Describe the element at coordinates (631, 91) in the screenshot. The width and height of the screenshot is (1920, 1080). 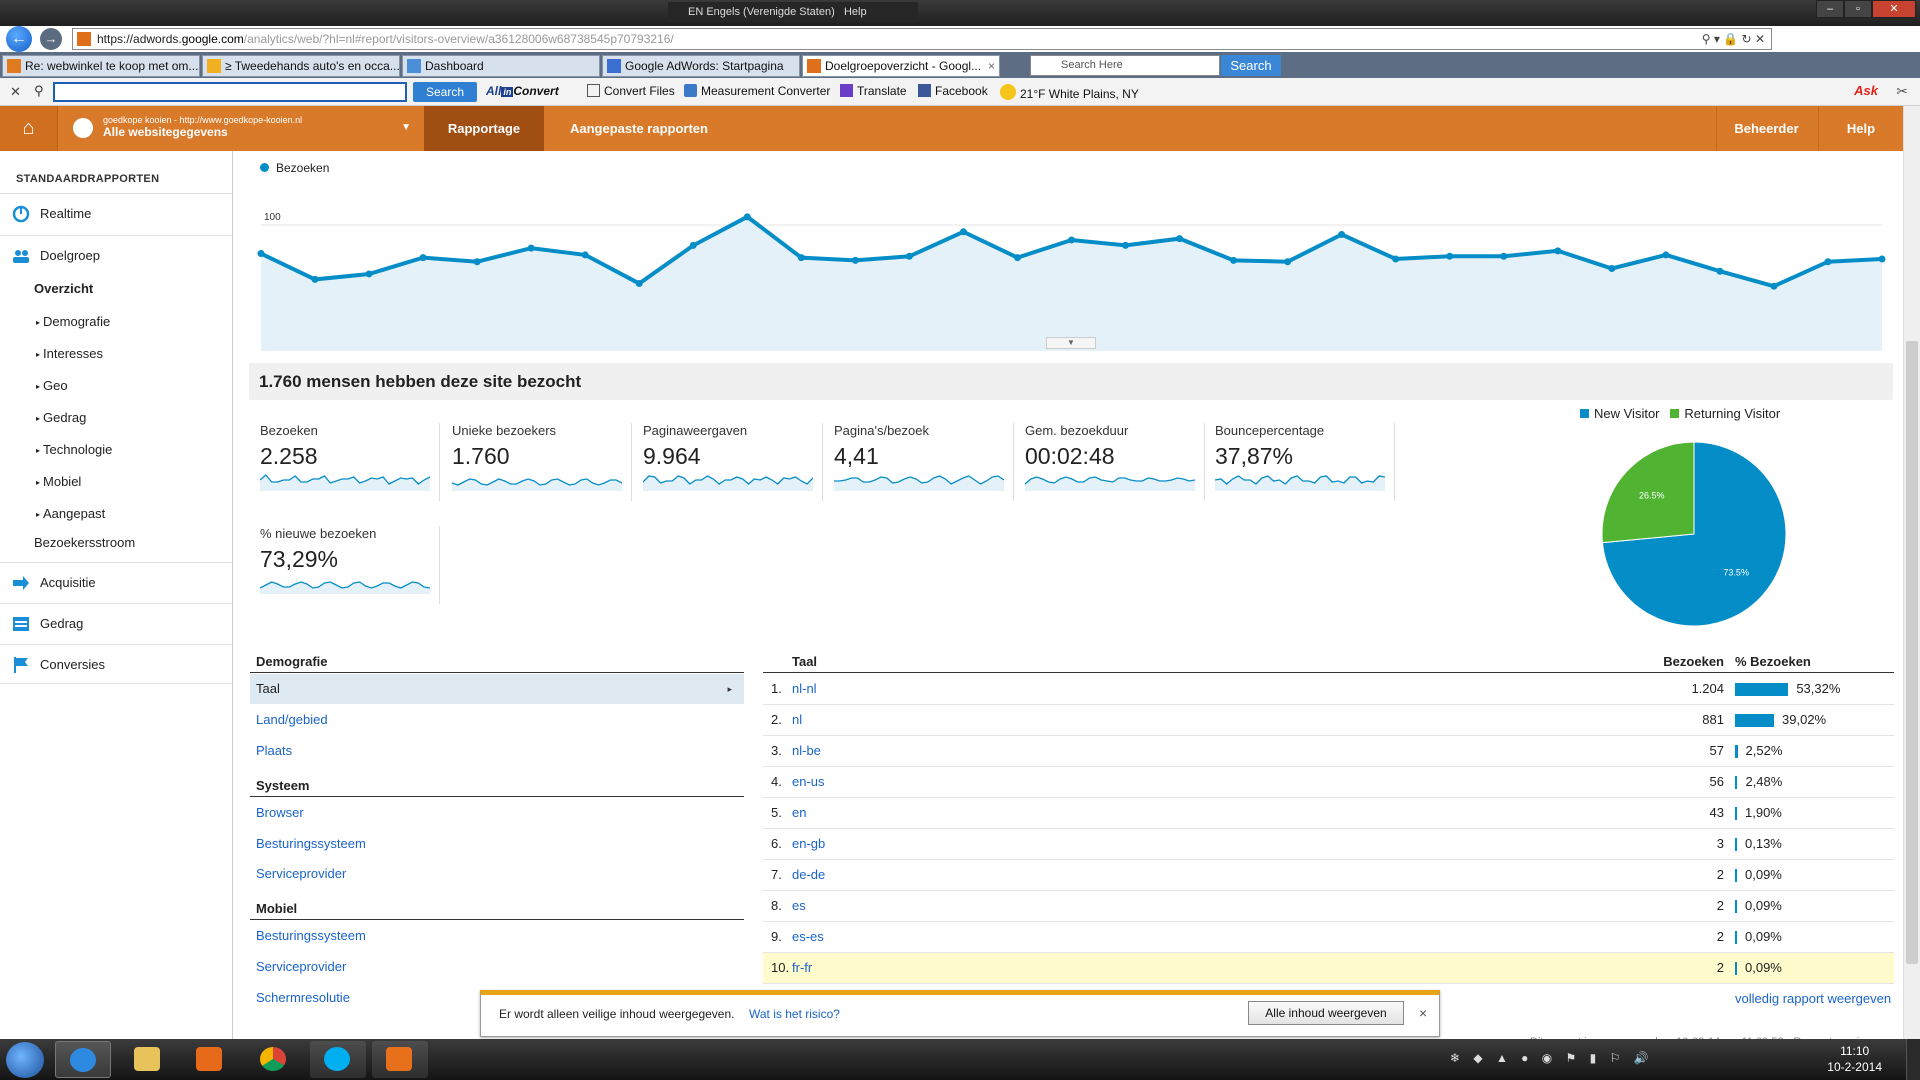
I see `convert-files-link: Convert Files` at that location.